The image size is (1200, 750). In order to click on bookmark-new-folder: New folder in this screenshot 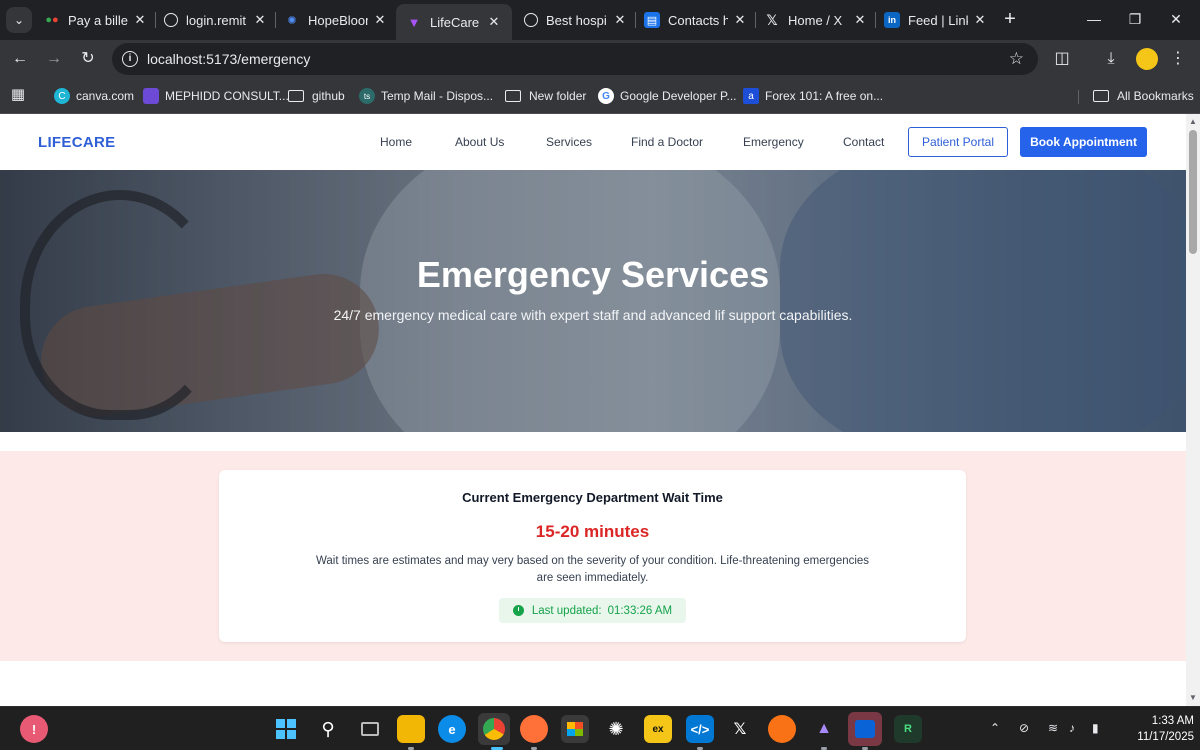, I will do `click(545, 96)`.